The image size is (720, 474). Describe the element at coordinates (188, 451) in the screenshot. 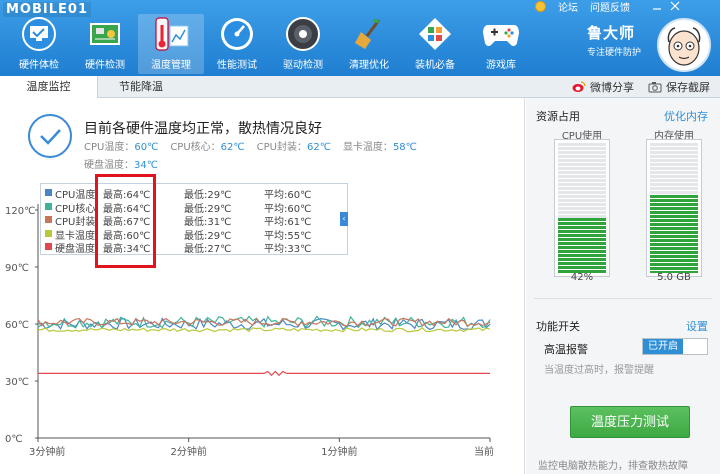

I see `x-tick-label: 2分钟前` at that location.